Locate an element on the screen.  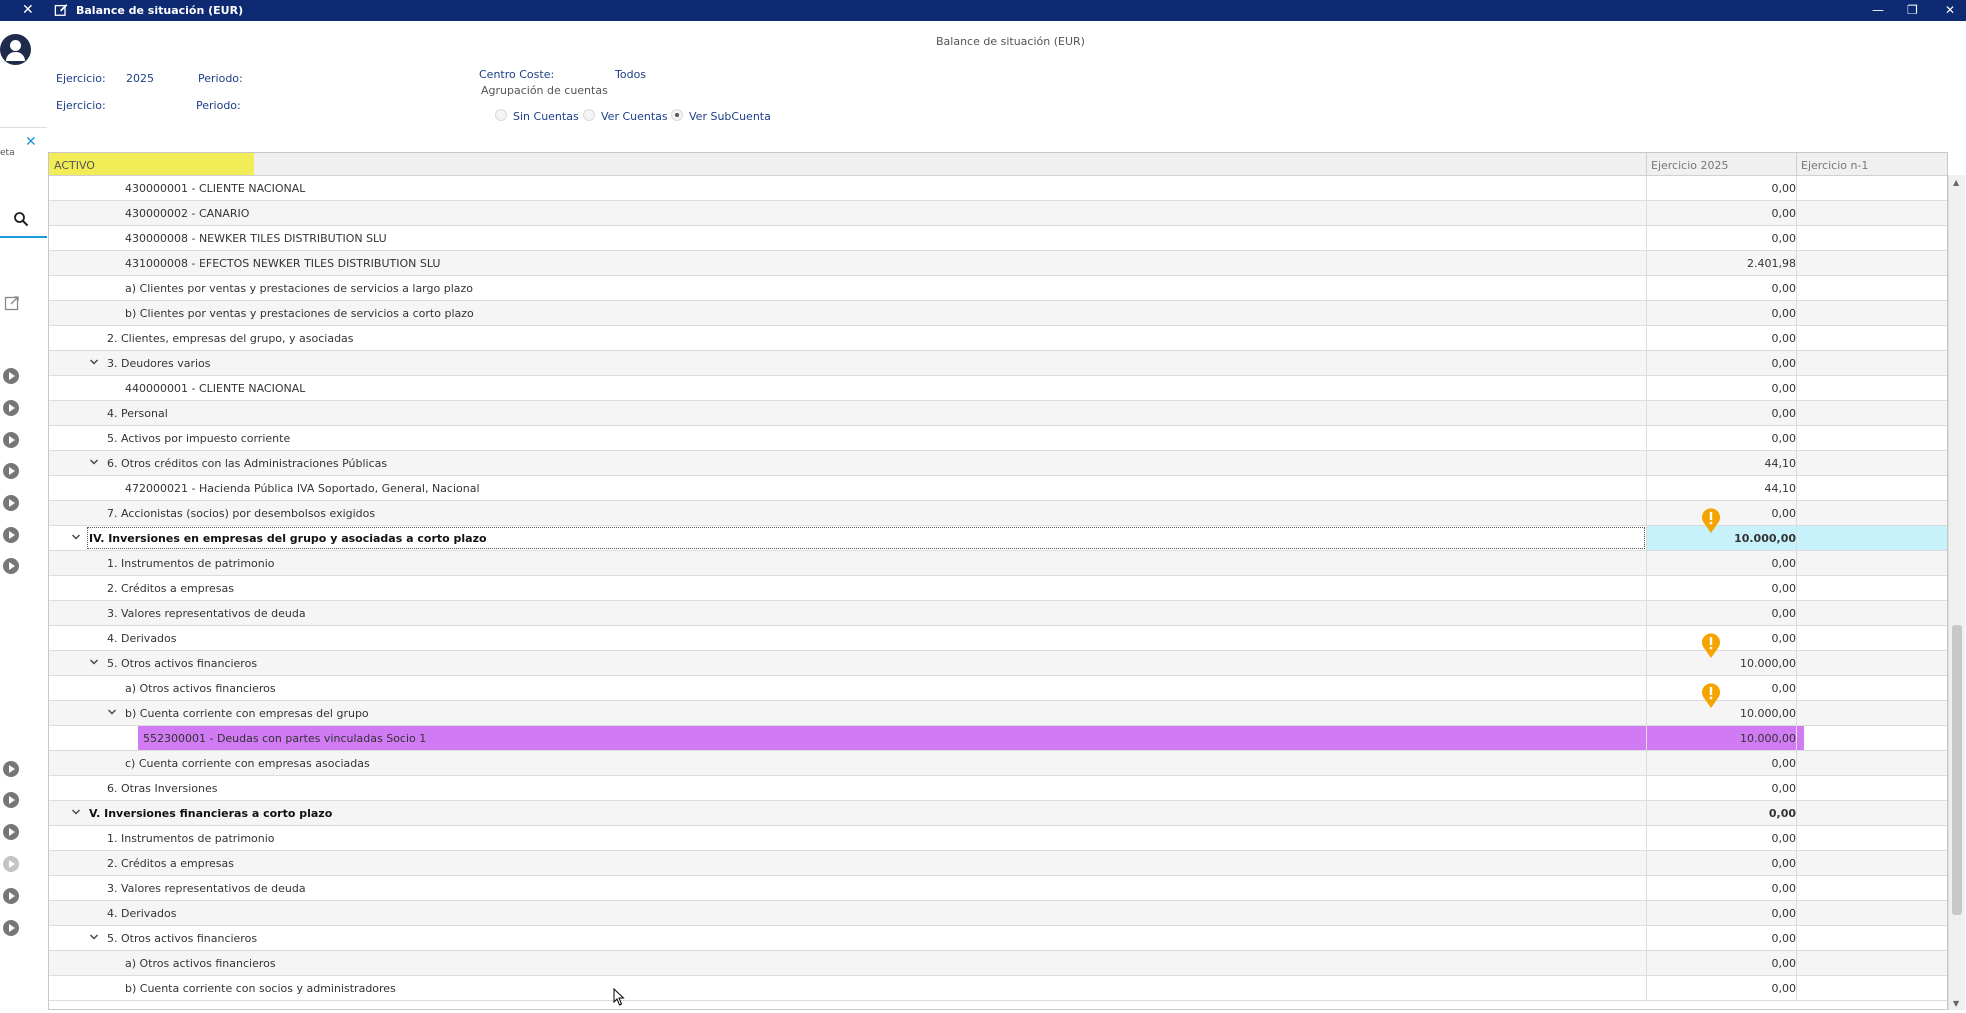
periodo-label: Periodo: is located at coordinates (220, 78).